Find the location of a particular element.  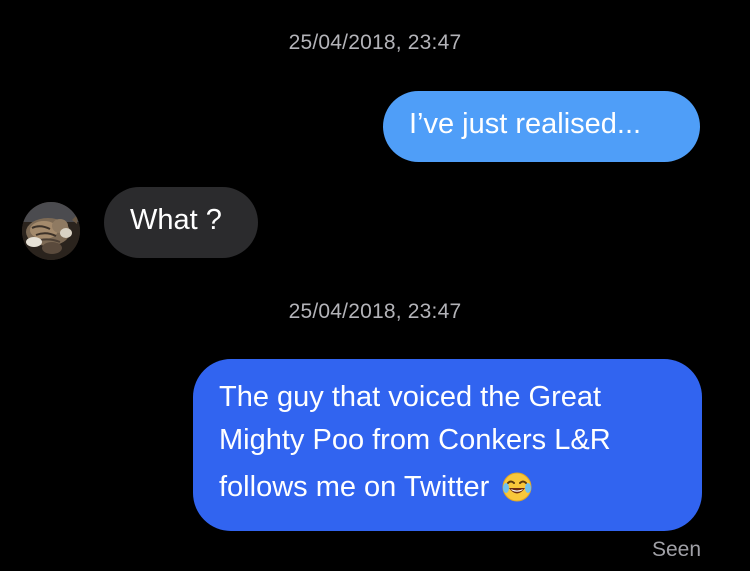

message-text-line: follows me on Twitter is located at coordinates (354, 487).